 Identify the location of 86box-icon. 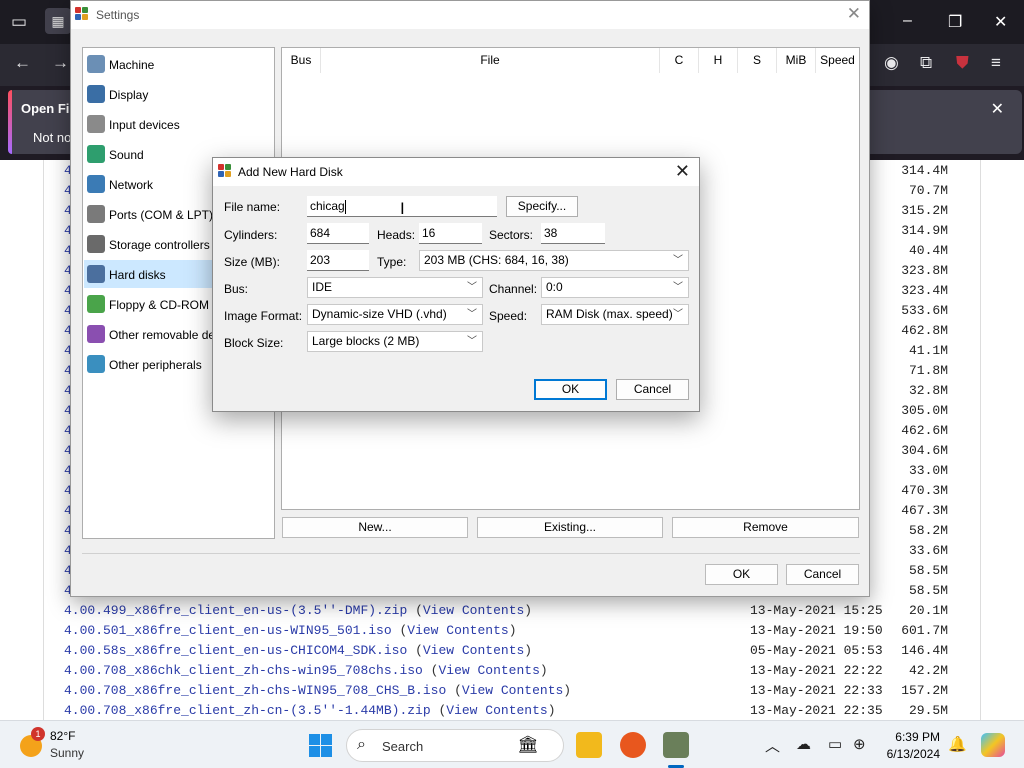
(676, 745).